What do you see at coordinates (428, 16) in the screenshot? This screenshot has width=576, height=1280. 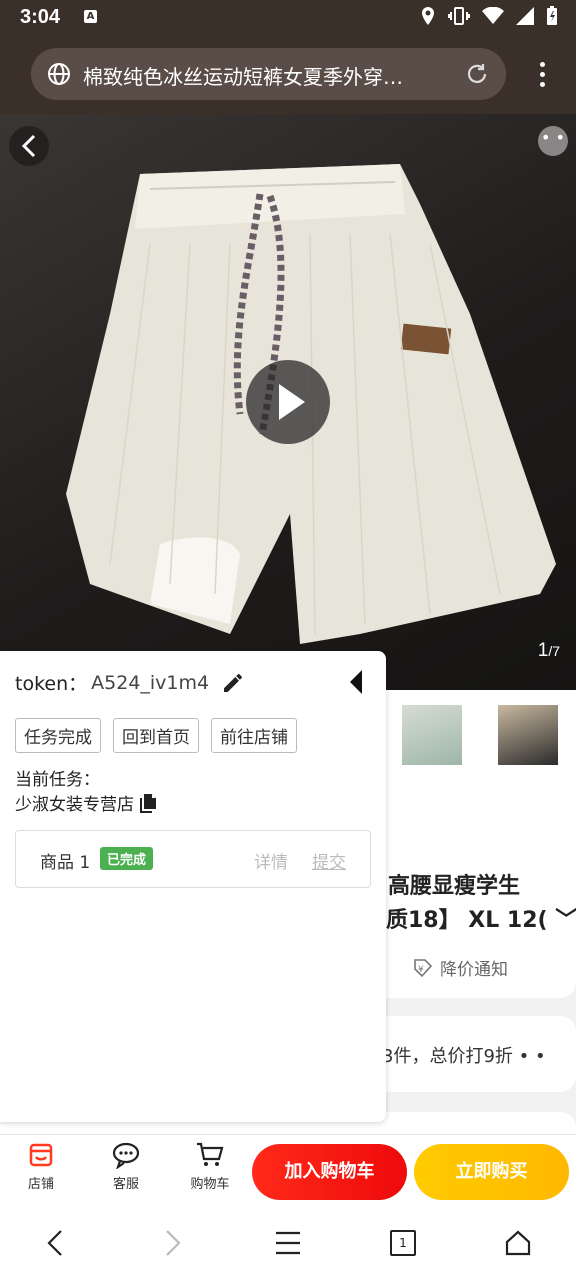 I see `location-icon` at bounding box center [428, 16].